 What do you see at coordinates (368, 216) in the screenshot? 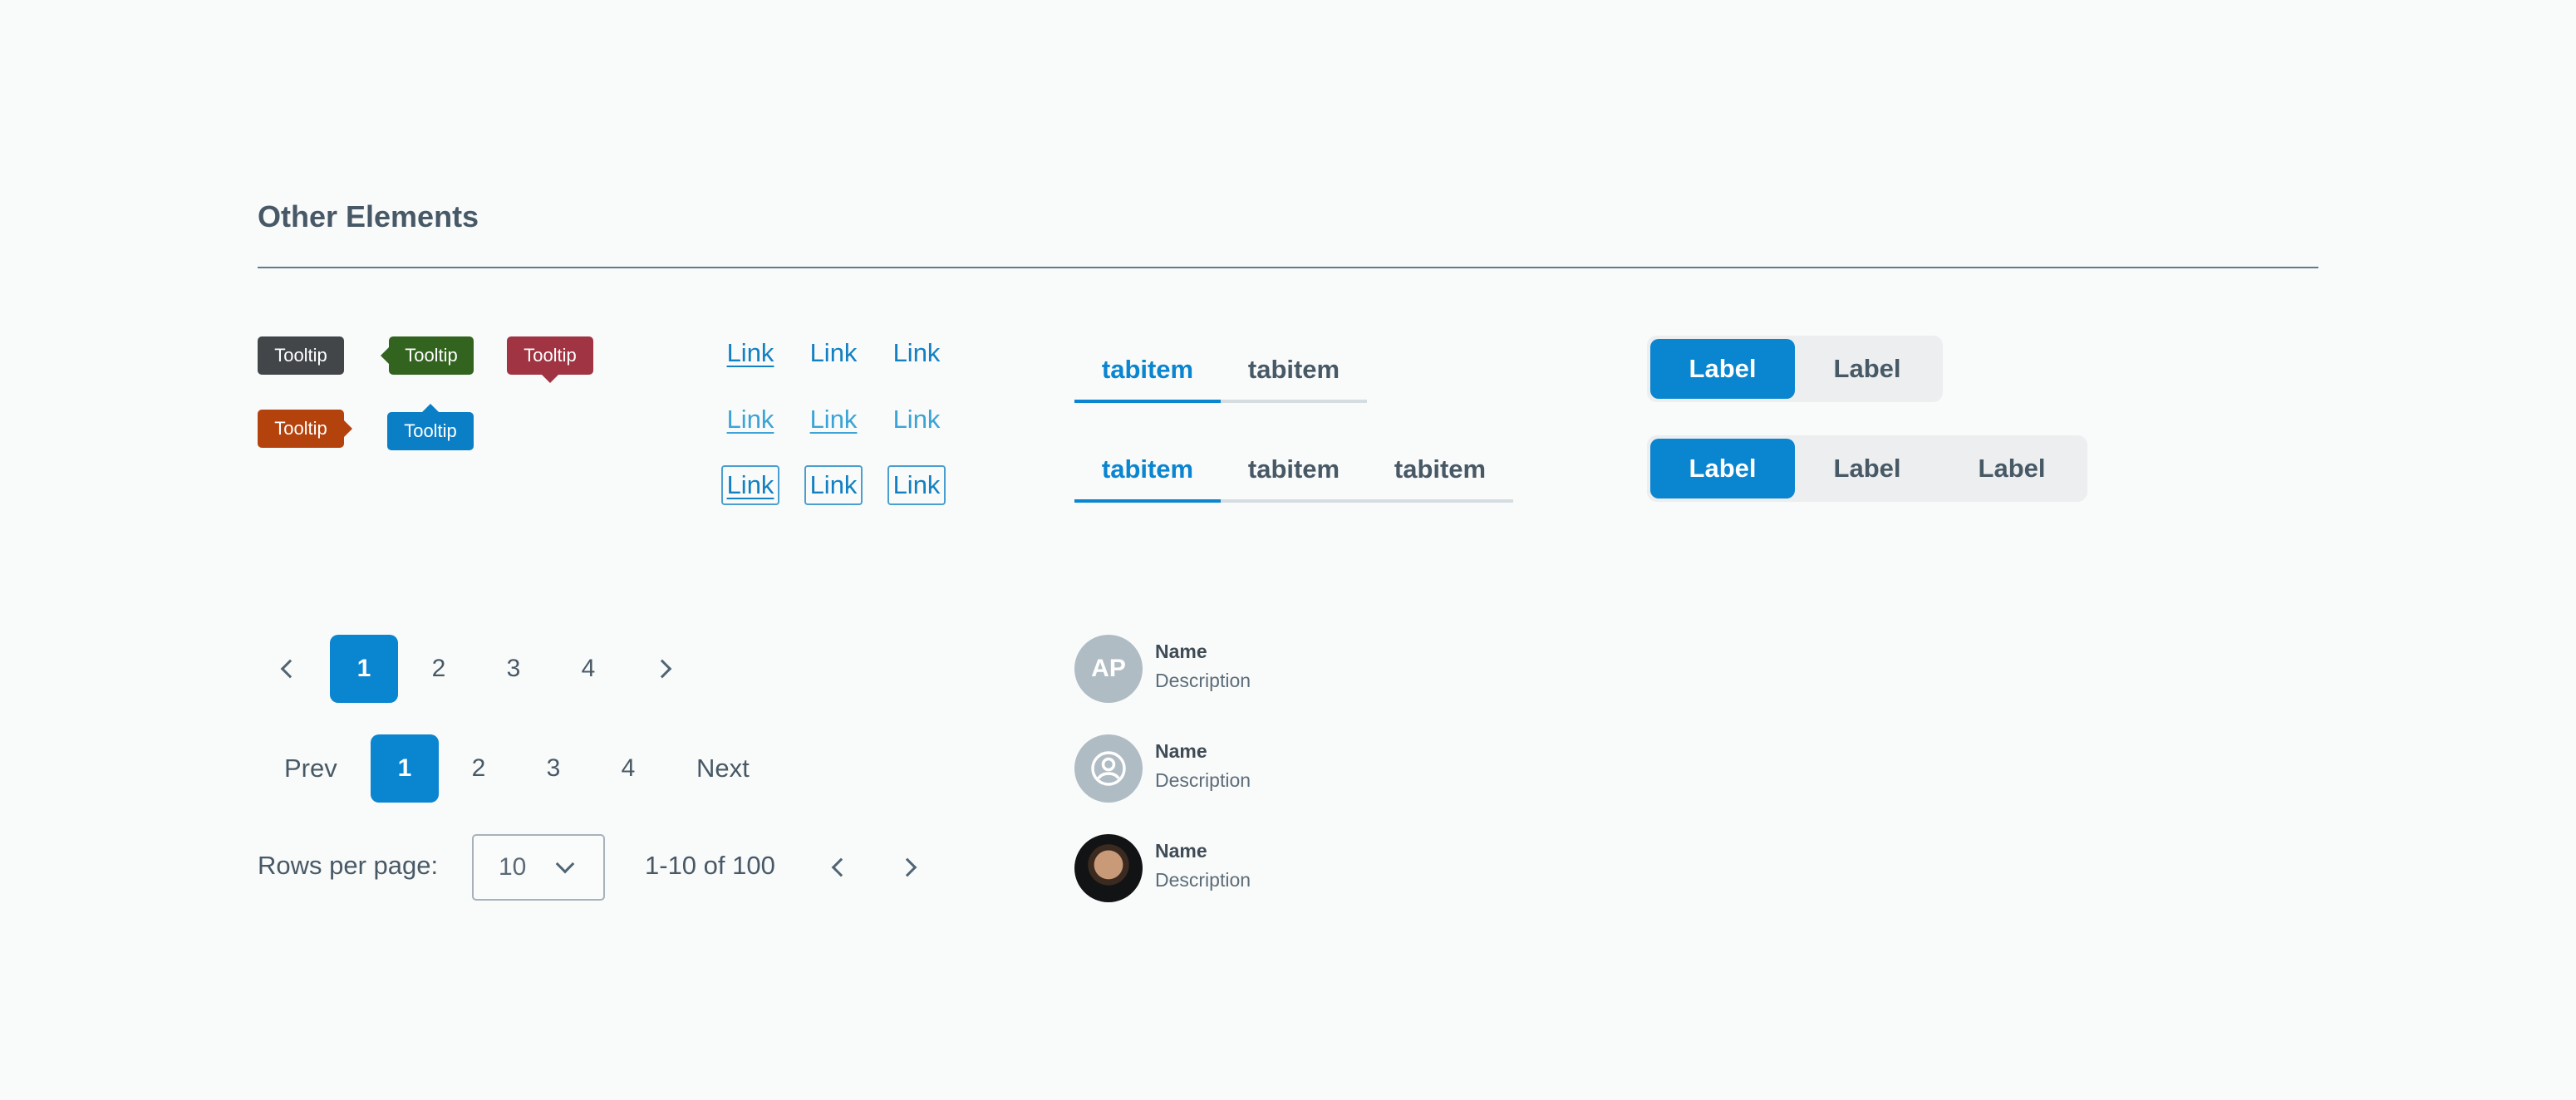
I see `section-title: Other Elements` at bounding box center [368, 216].